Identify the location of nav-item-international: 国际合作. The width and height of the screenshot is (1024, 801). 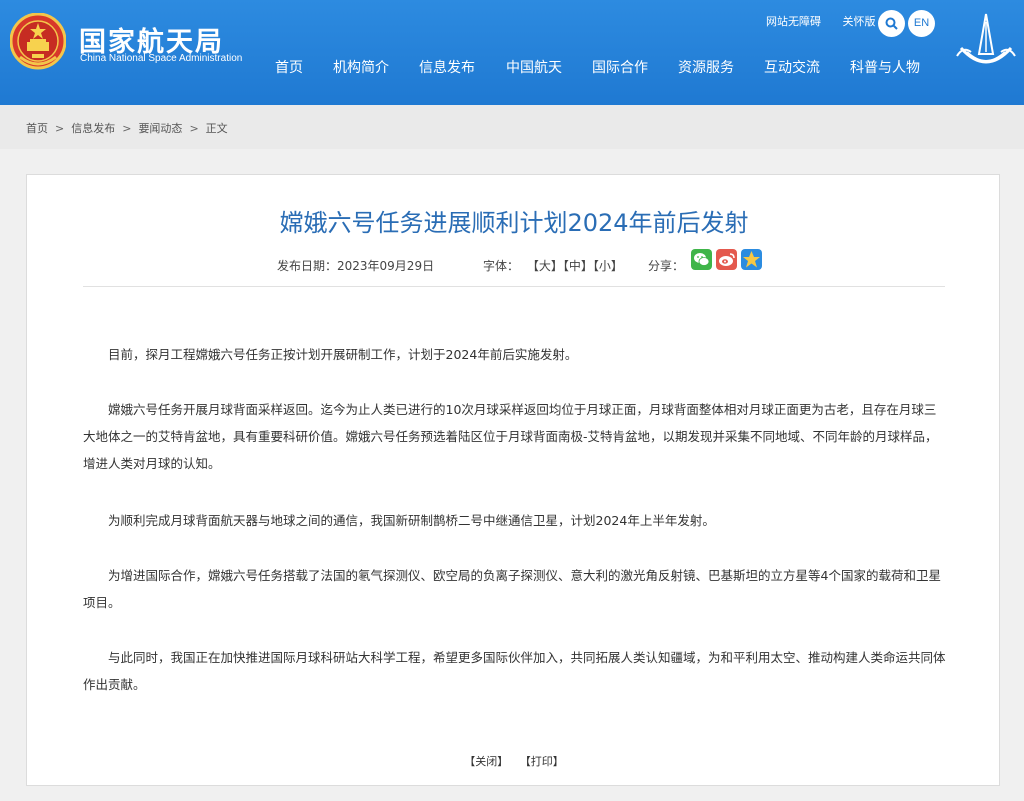
(620, 67).